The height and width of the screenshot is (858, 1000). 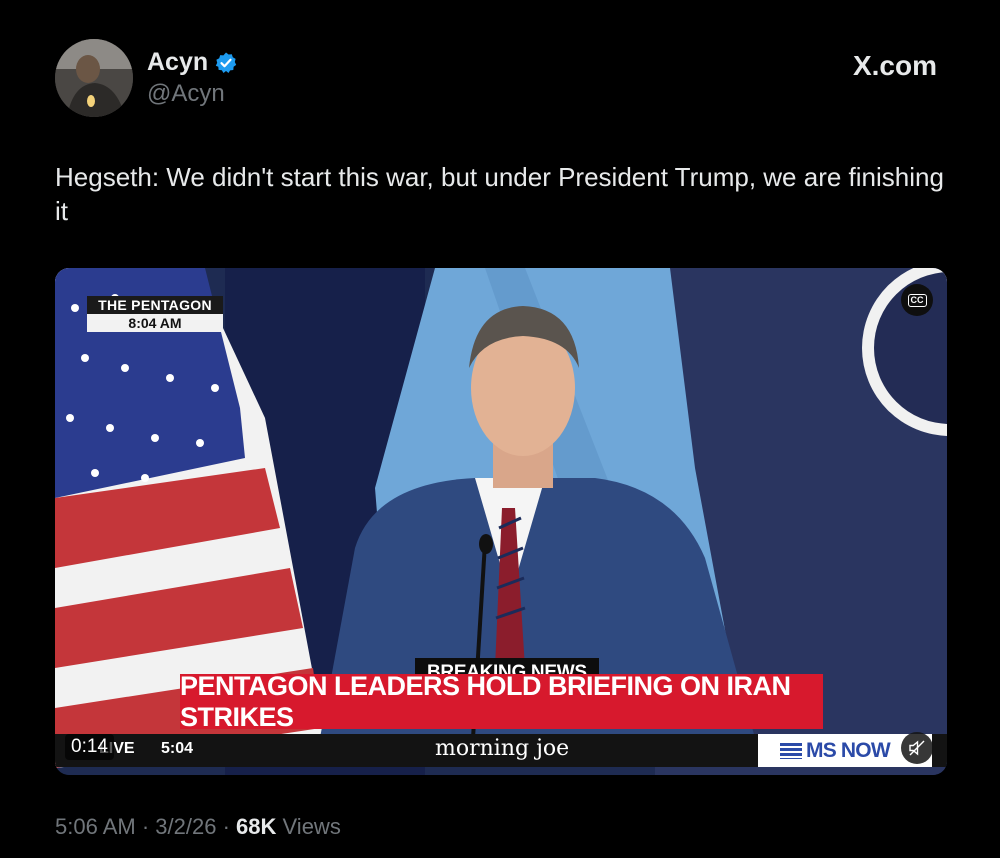 I want to click on avatar-image, so click(x=94, y=78).